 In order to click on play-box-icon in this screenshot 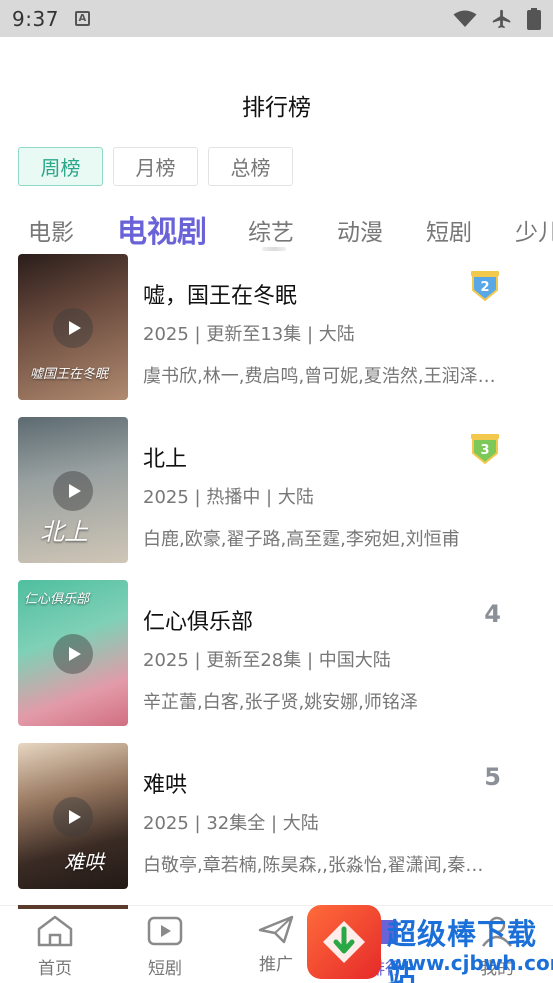, I will do `click(165, 931)`.